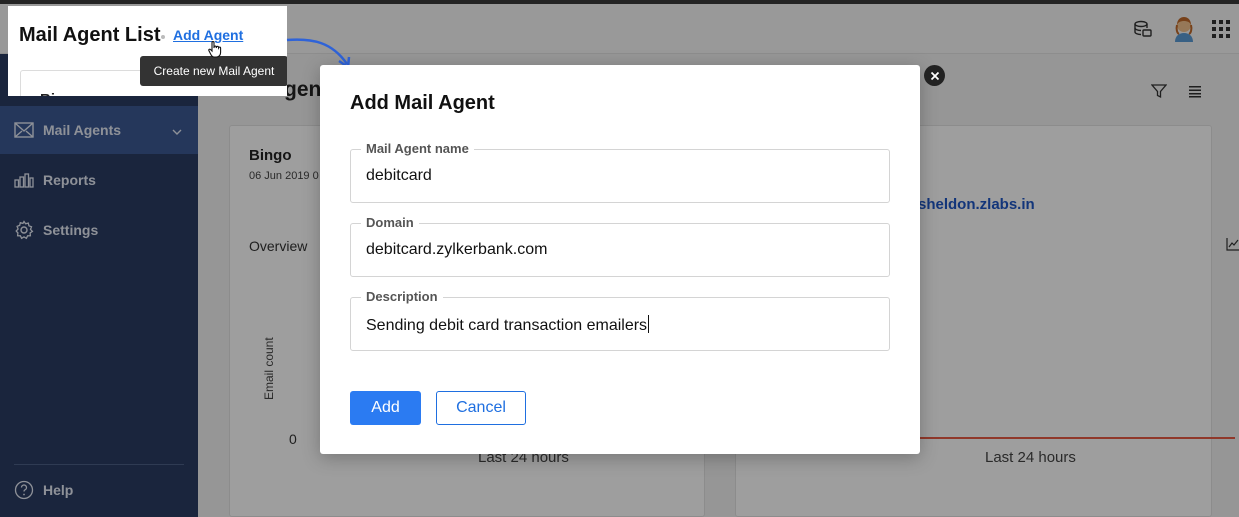 The width and height of the screenshot is (1239, 517). What do you see at coordinates (215, 51) in the screenshot?
I see `hand-cursor-icon` at bounding box center [215, 51].